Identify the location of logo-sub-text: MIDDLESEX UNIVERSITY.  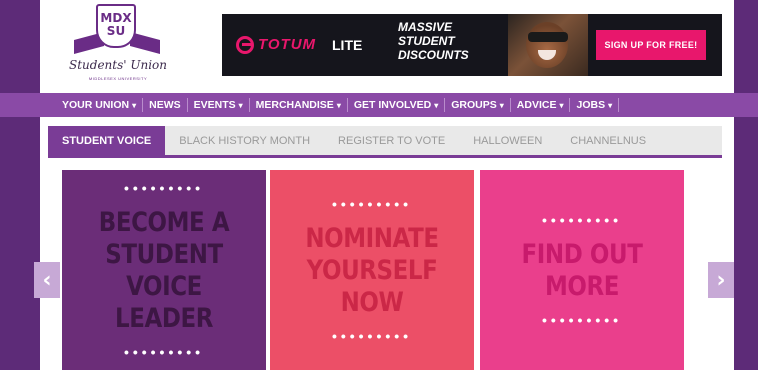
(118, 78).